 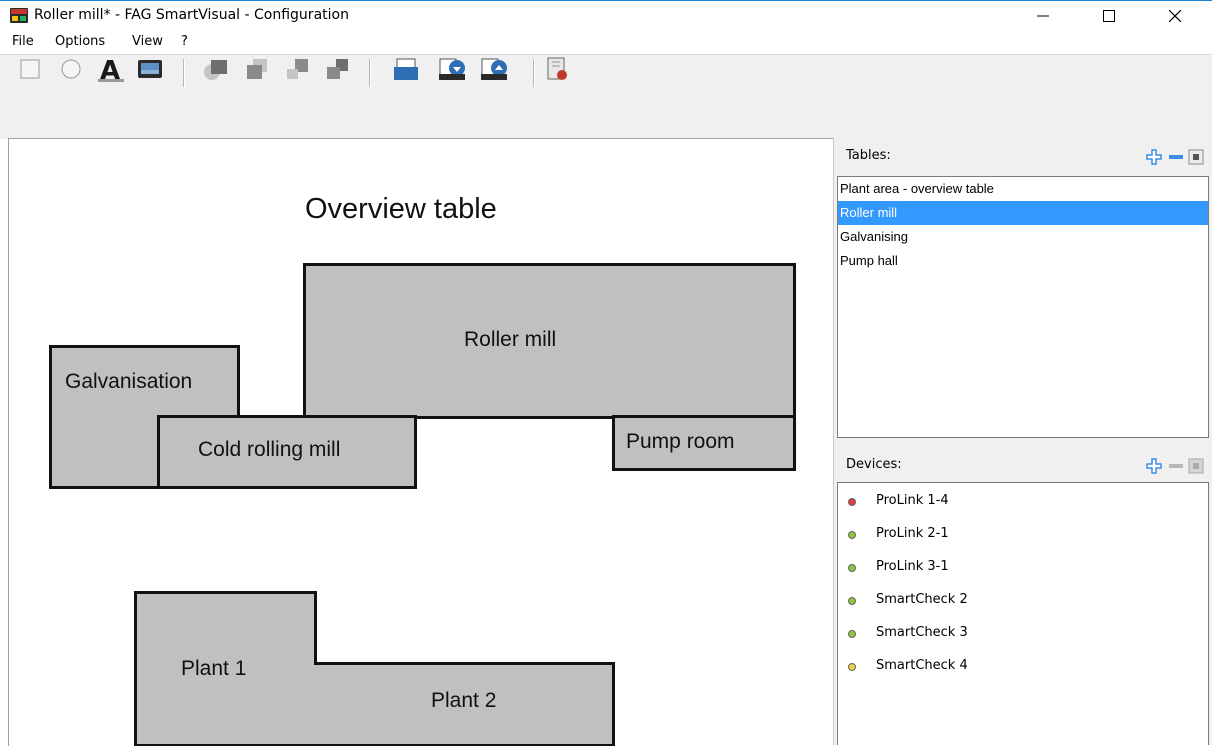 I want to click on area-cold-rolling-mill: Cold rolling mill, so click(x=287, y=452).